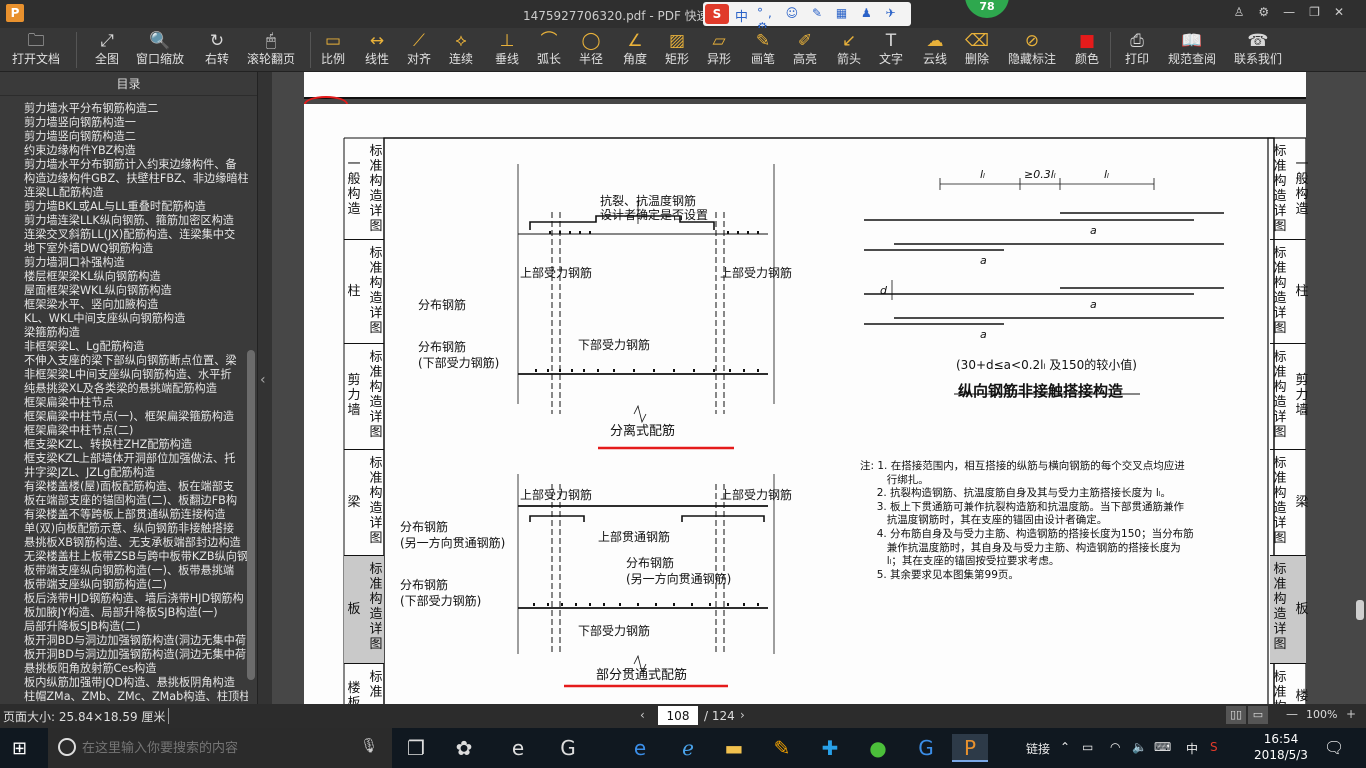 The image size is (1366, 768). I want to click on taskbar-search-input, so click(217, 748).